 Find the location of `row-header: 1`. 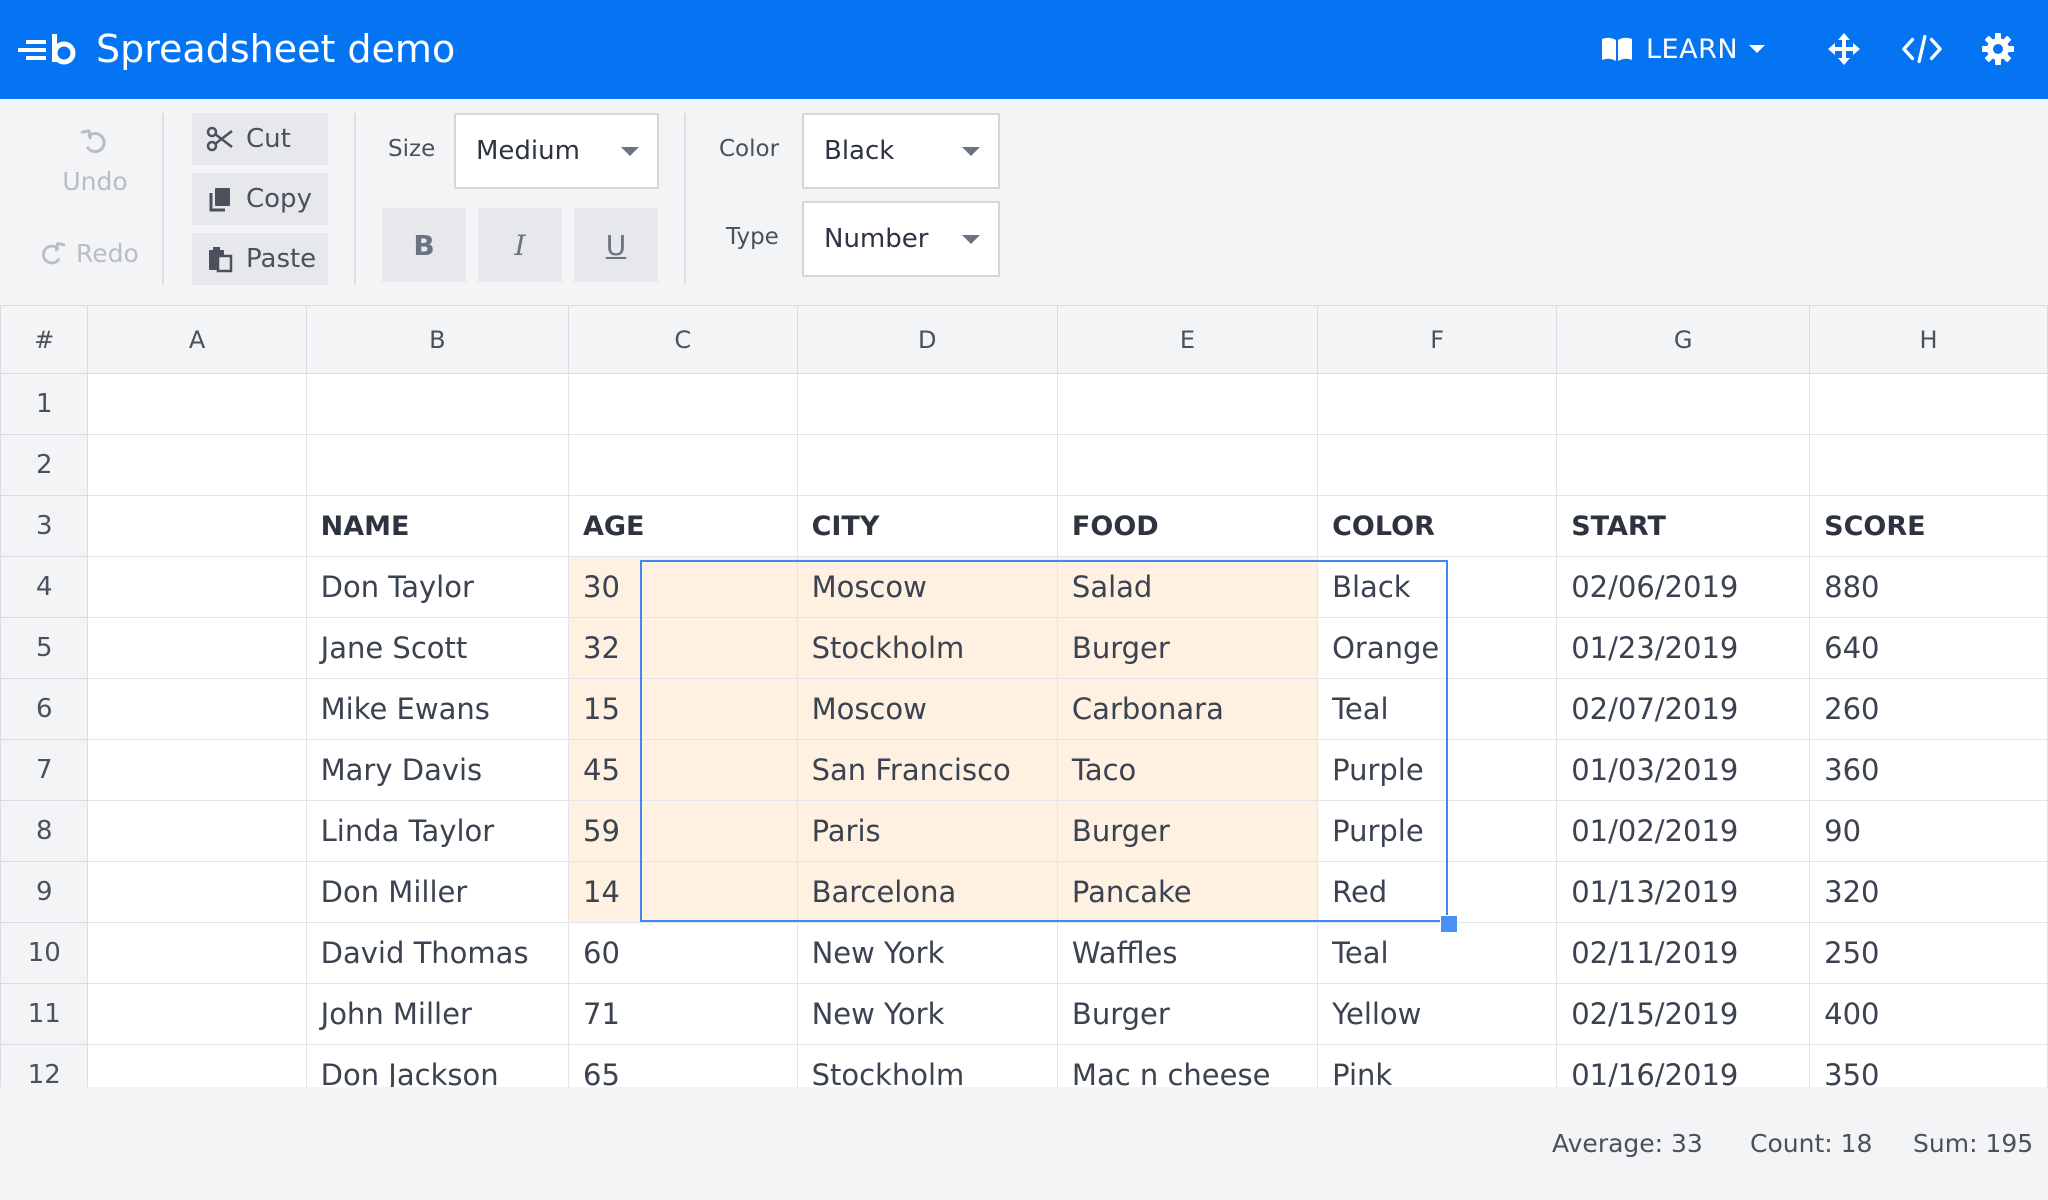

row-header: 1 is located at coordinates (44, 404).